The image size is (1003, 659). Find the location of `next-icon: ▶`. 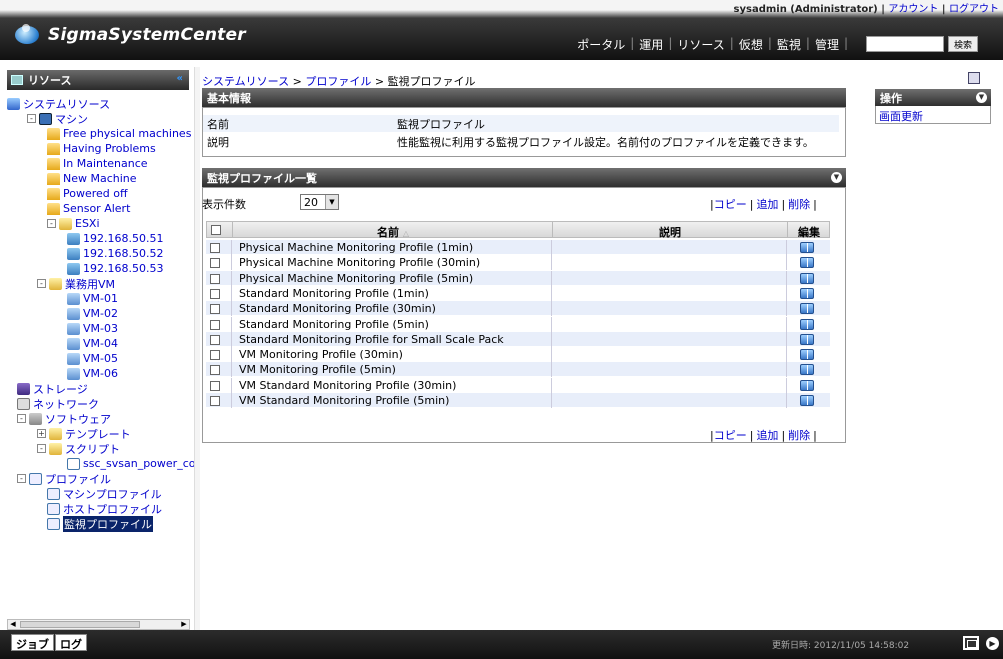

next-icon: ▶ is located at coordinates (992, 643).